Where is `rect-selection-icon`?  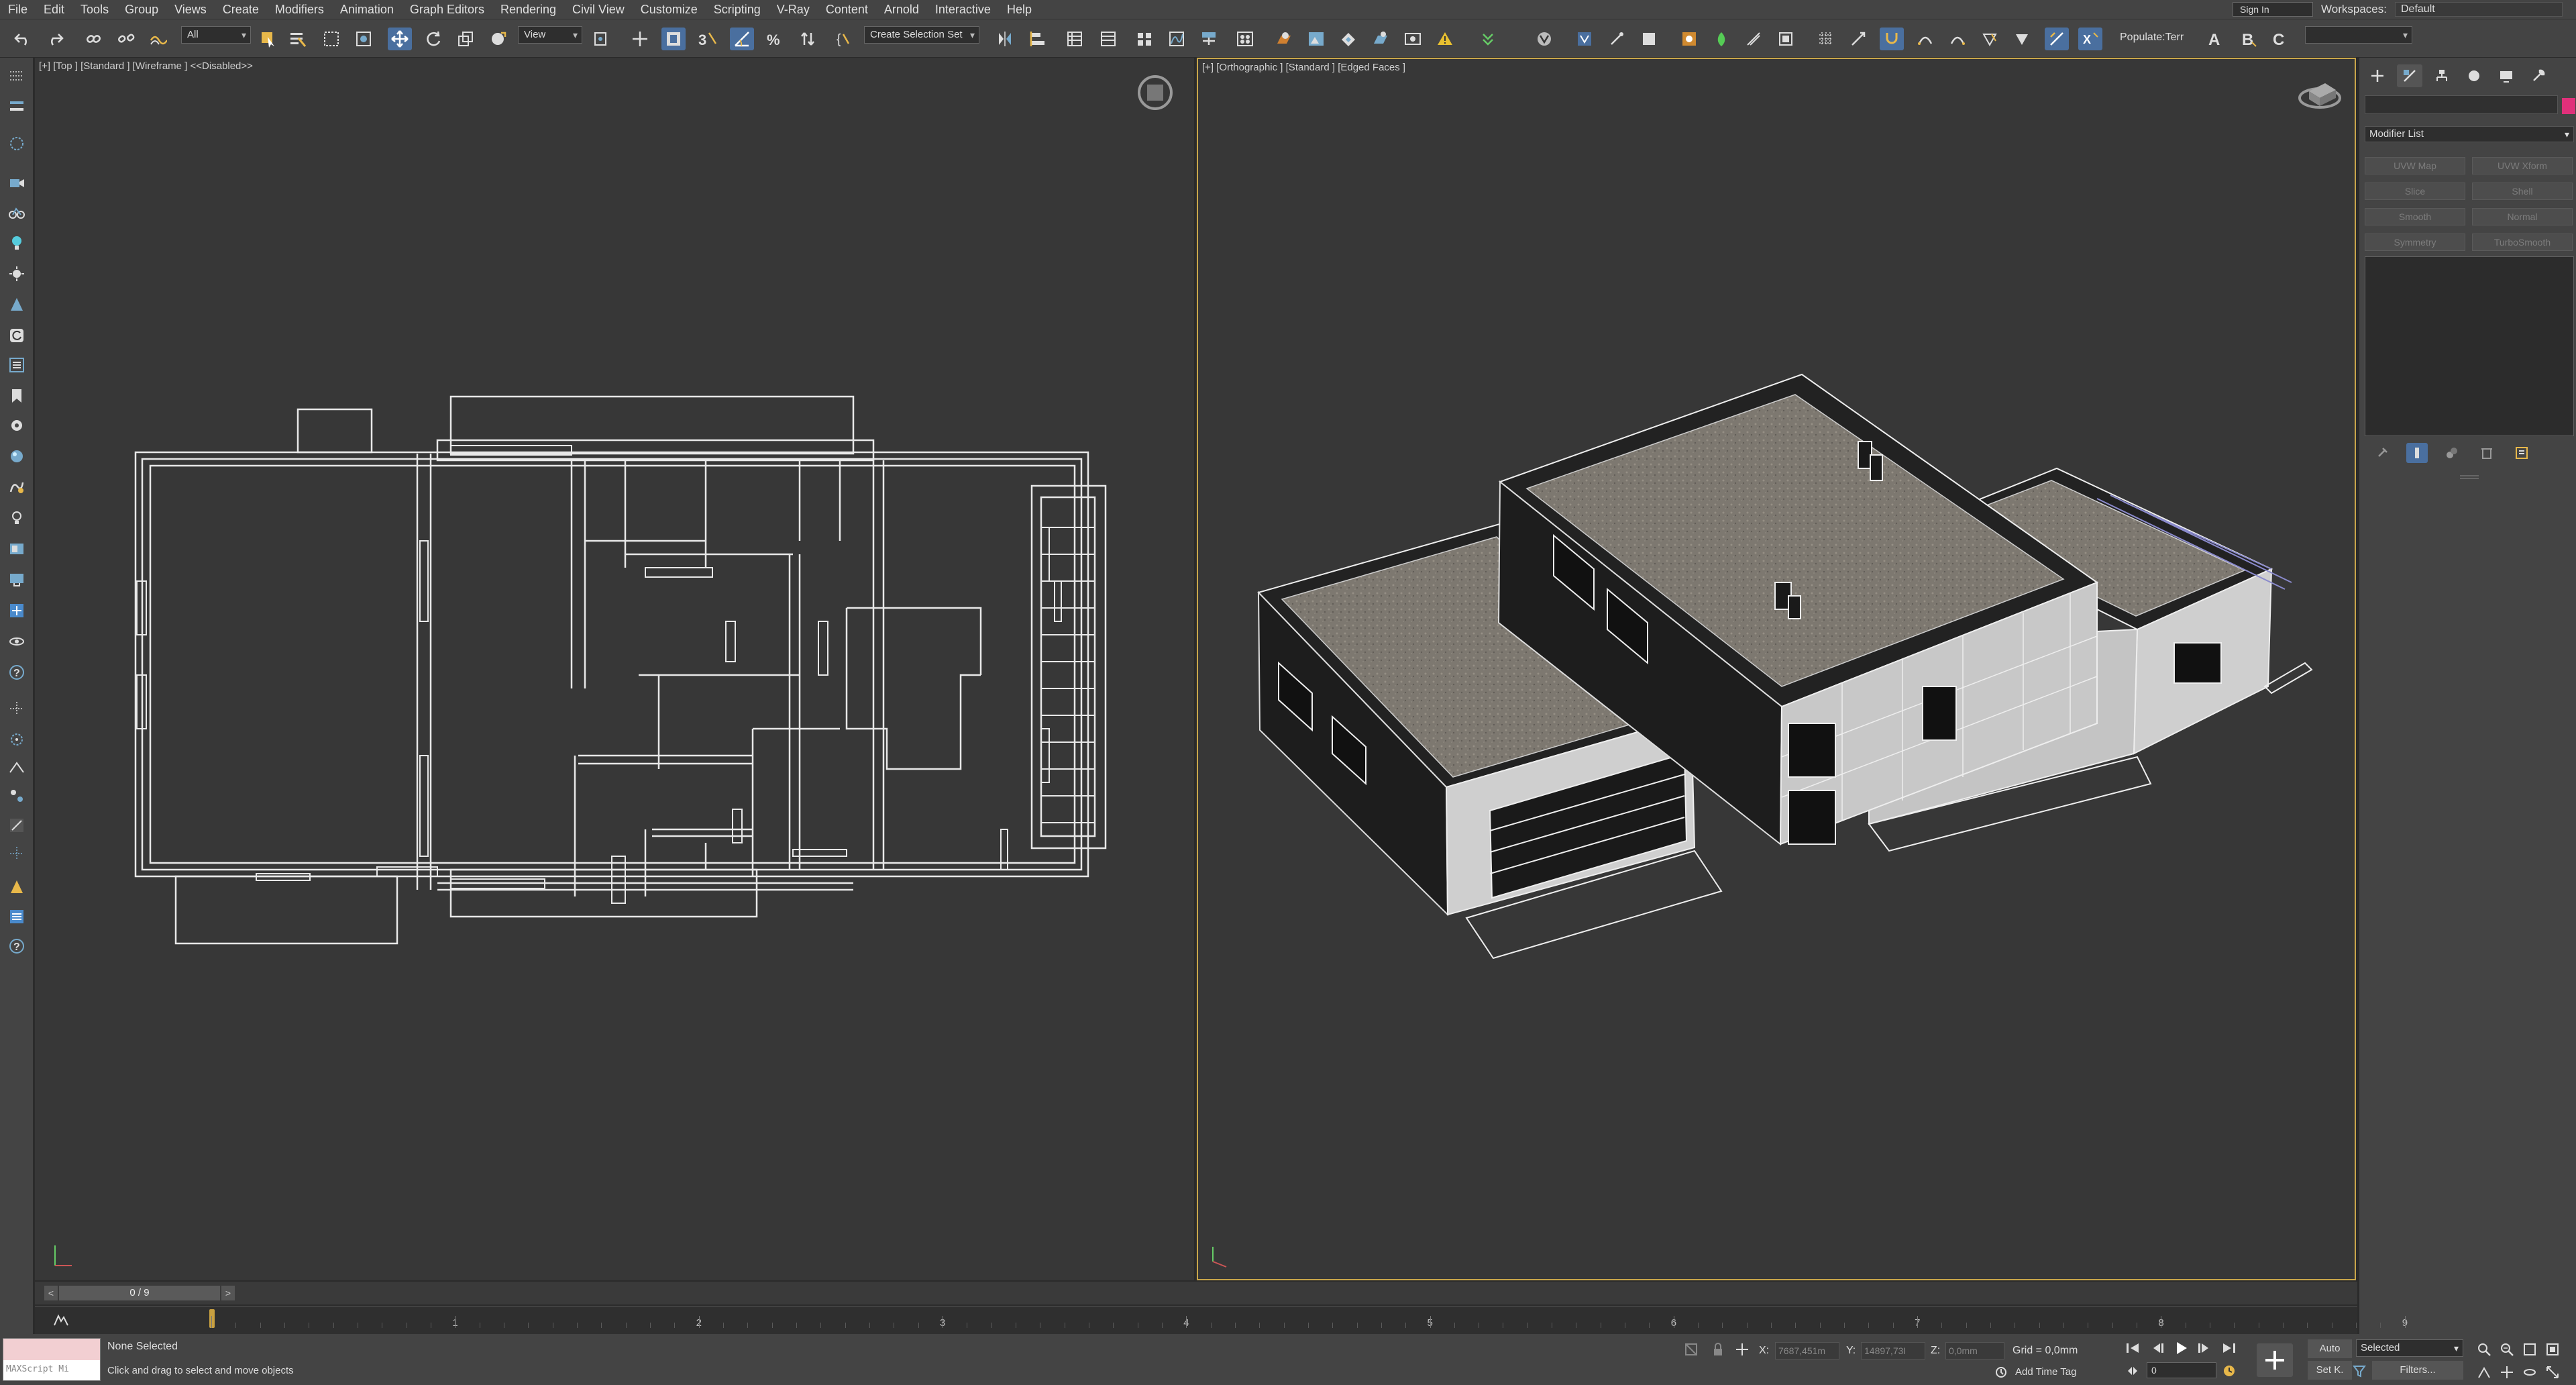 rect-selection-icon is located at coordinates (331, 39).